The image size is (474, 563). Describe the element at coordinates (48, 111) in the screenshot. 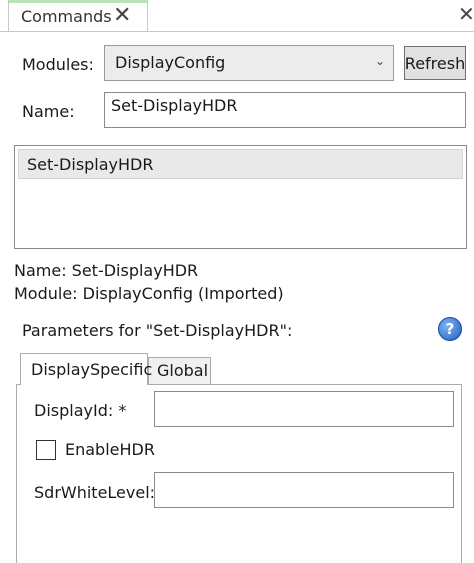

I see `name-label: Name:` at that location.